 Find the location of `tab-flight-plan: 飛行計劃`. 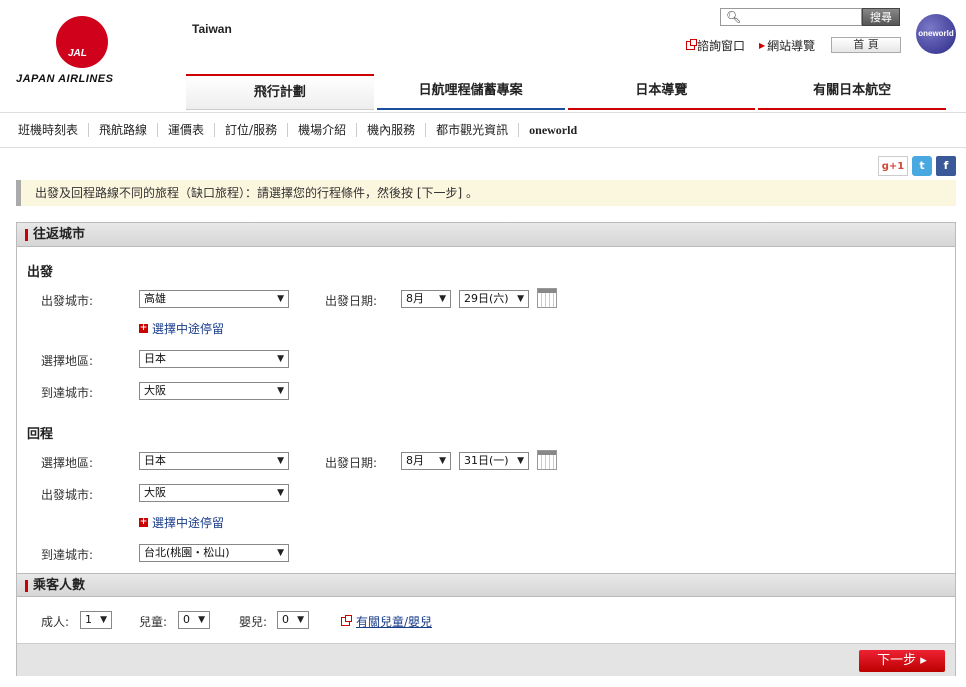

tab-flight-plan: 飛行計劃 is located at coordinates (280, 92).